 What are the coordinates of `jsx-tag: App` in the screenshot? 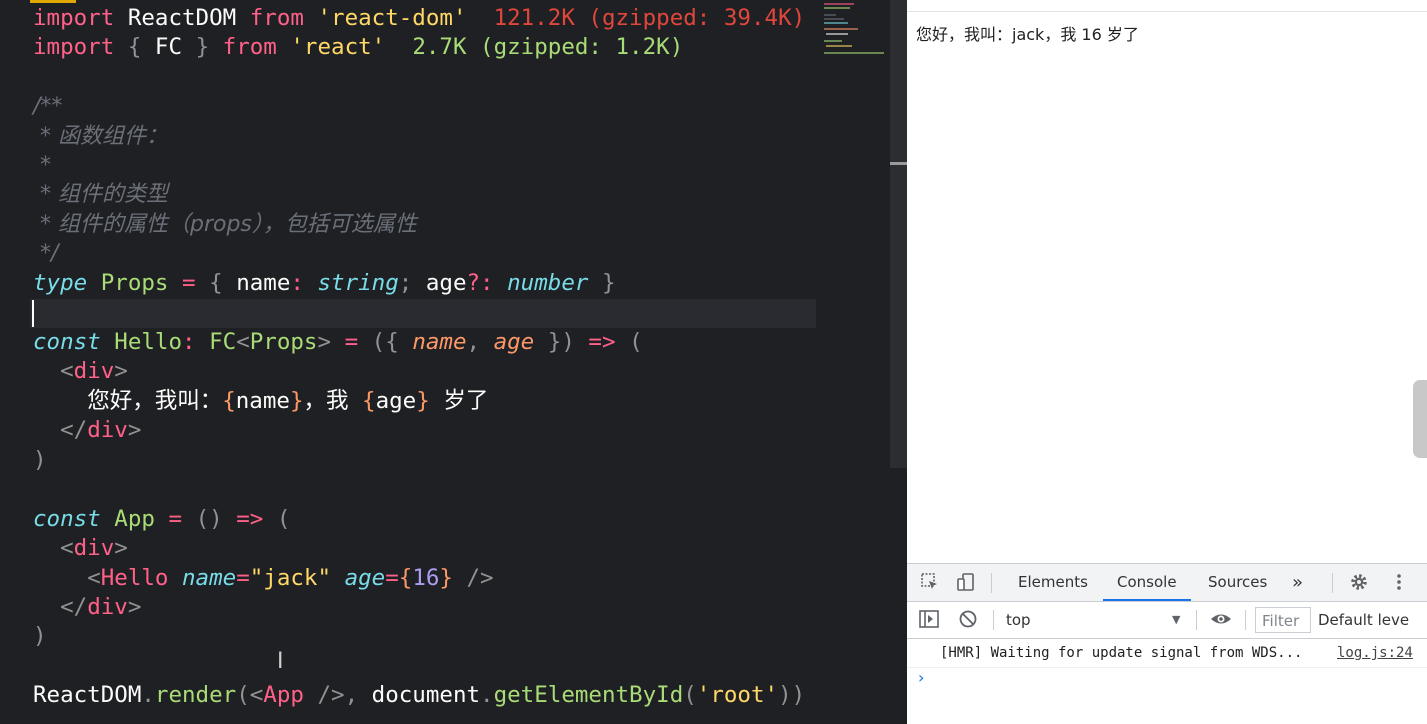 It's located at (283, 695).